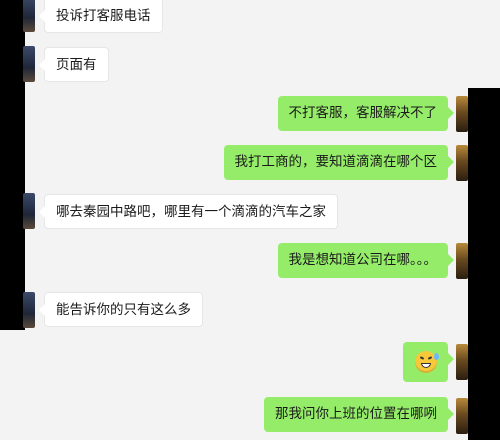  What do you see at coordinates (363, 113) in the screenshot?
I see `message-text: 不打客服，客服解决不了` at bounding box center [363, 113].